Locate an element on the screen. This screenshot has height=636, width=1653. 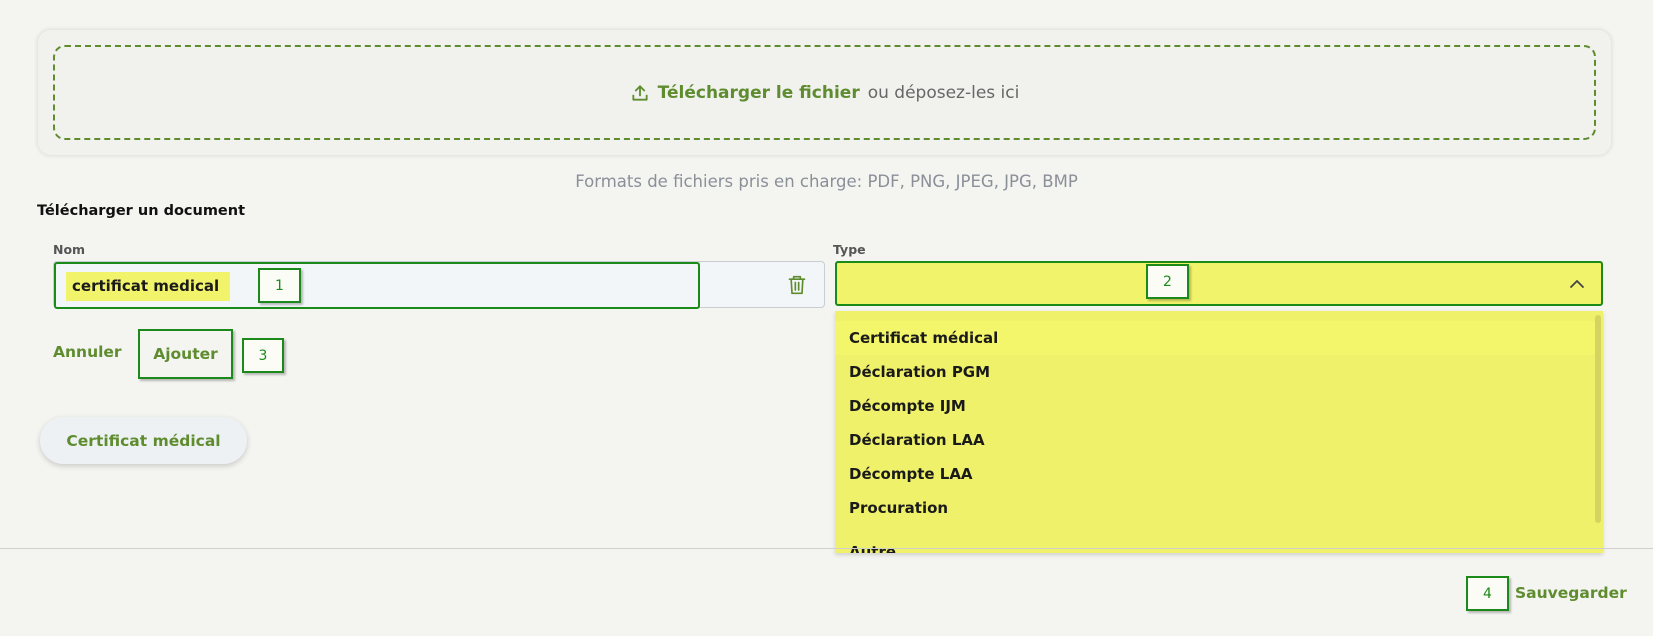
save-button: Sauvegarder is located at coordinates (1571, 593).